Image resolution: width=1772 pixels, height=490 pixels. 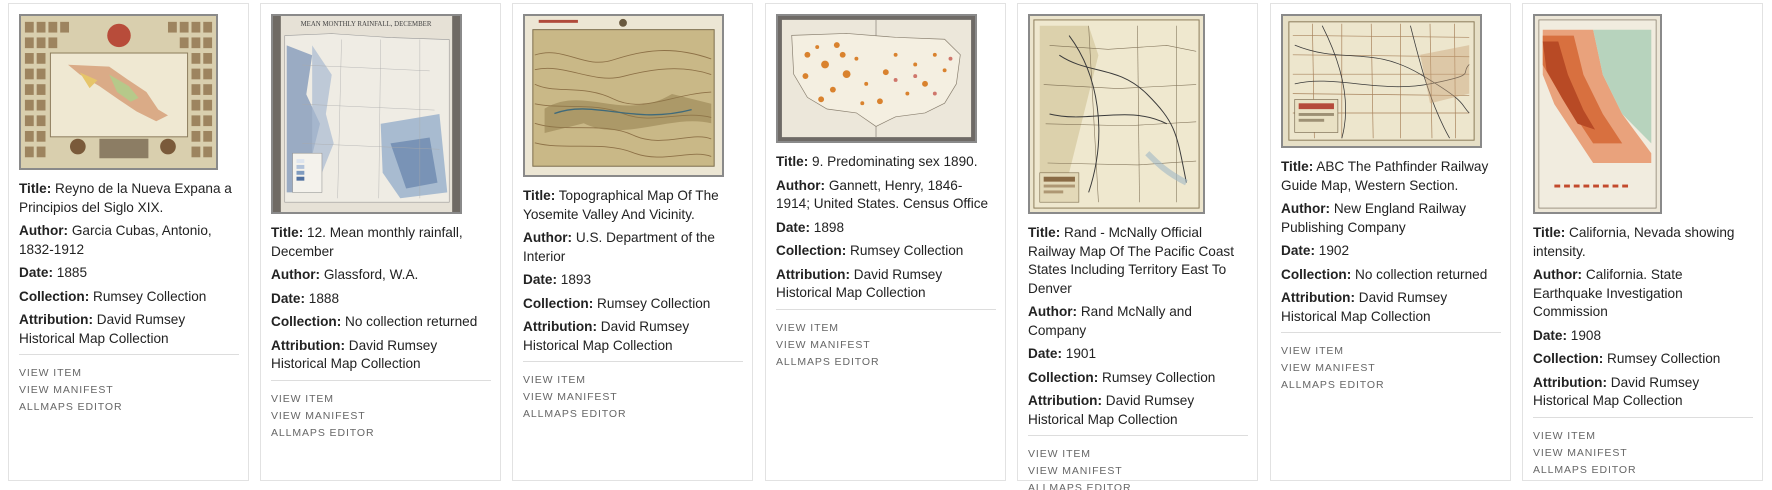 I want to click on date-row: Date: 1893, so click(x=557, y=279).